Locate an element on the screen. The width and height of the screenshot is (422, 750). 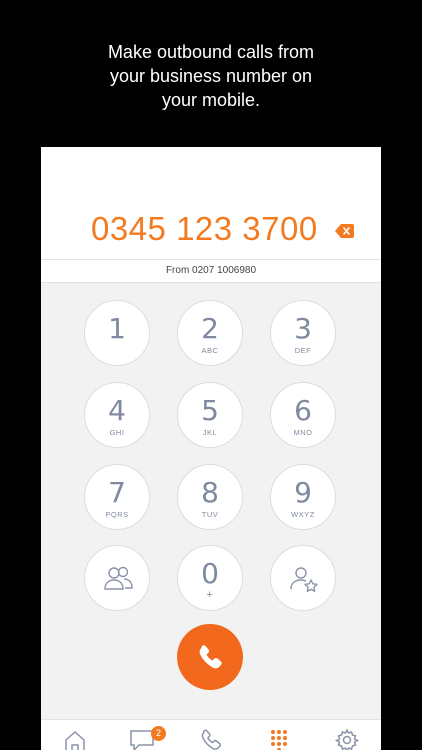
key-digit: 7 is located at coordinates (117, 492).